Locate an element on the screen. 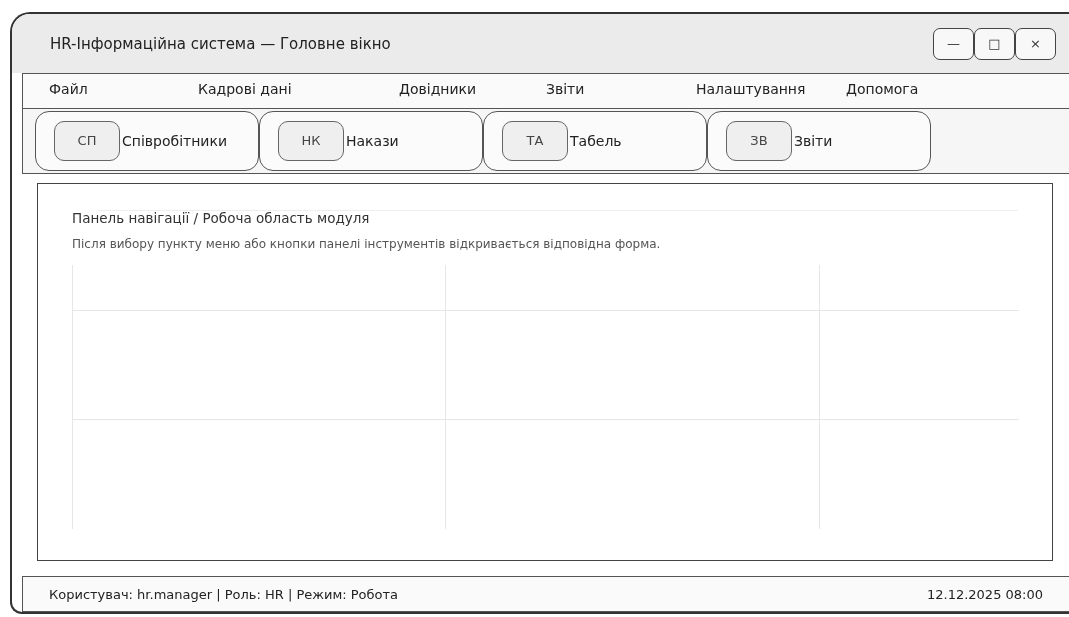 This screenshot has height=617, width=1069. menu-item: Звіти is located at coordinates (565, 89).